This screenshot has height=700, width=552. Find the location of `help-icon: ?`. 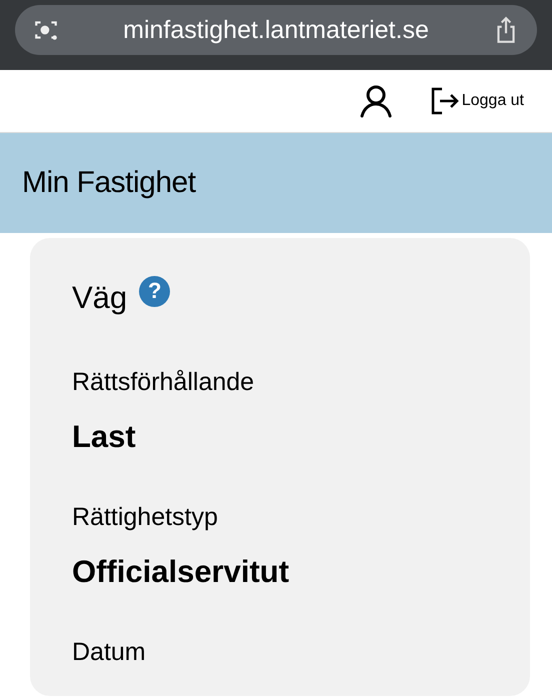

help-icon: ? is located at coordinates (154, 291).